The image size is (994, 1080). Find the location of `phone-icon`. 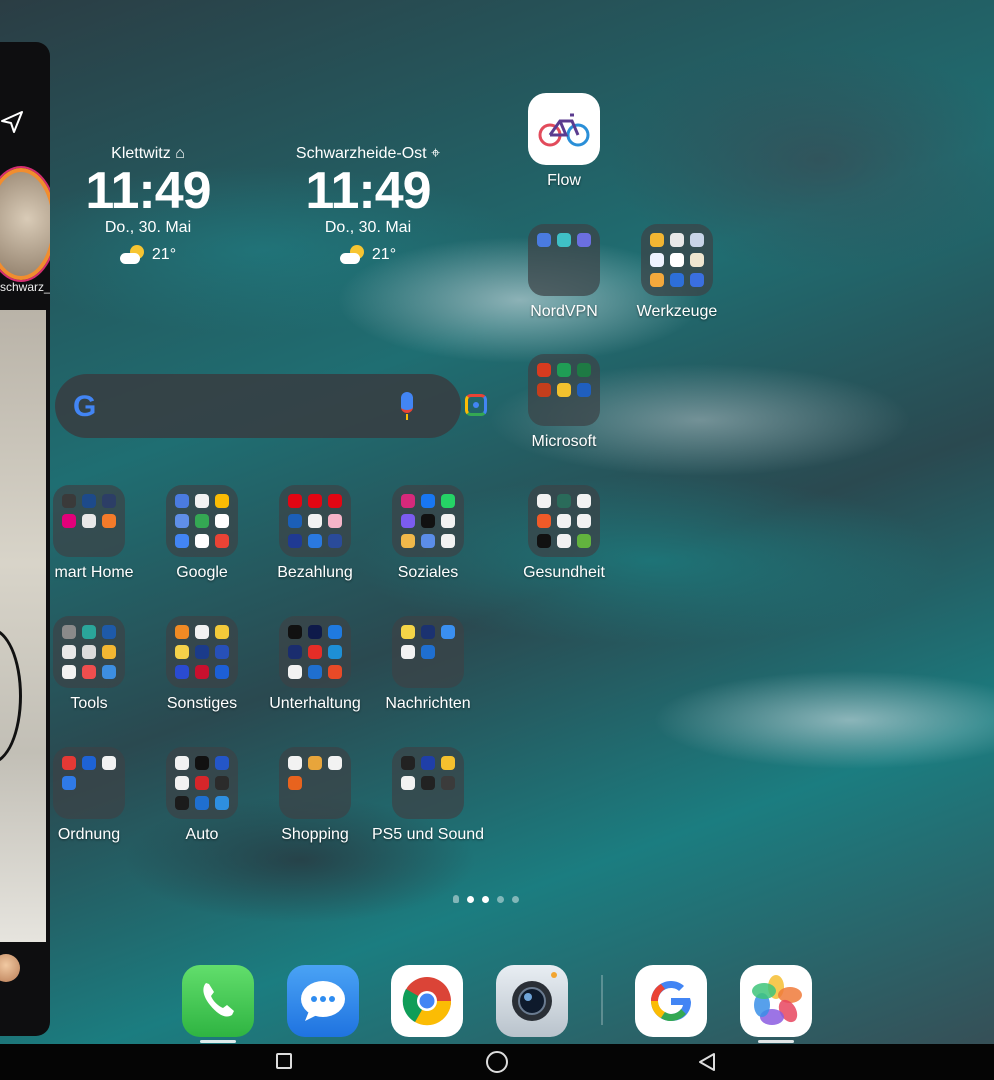

phone-icon is located at coordinates (218, 1000).